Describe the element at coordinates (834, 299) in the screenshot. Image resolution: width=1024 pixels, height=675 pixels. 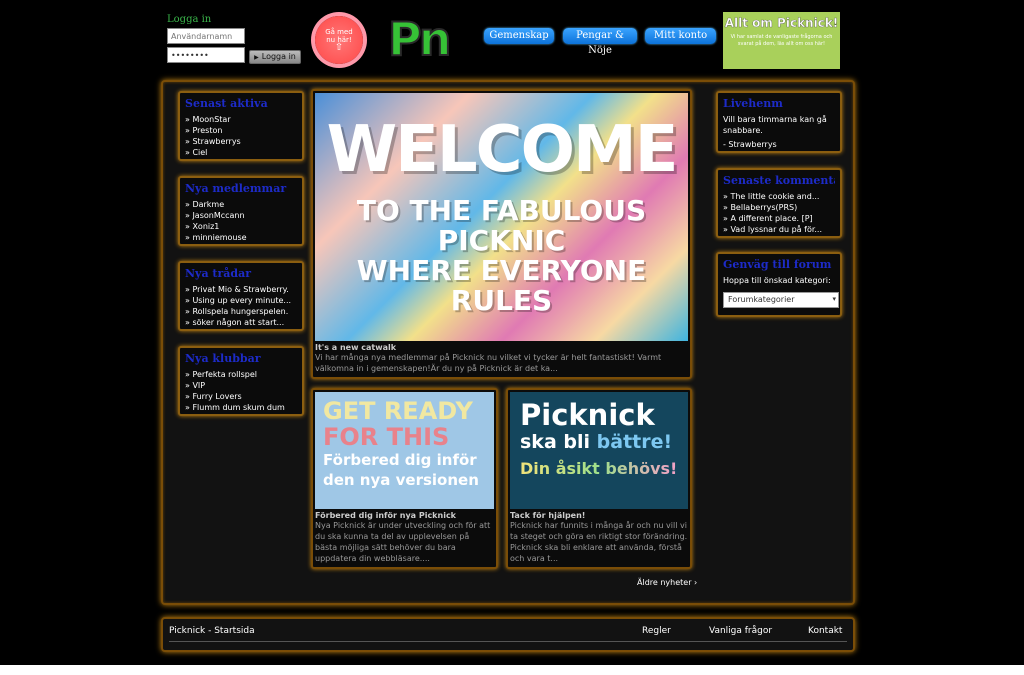
I see `chevron-down-icon: ▾` at that location.